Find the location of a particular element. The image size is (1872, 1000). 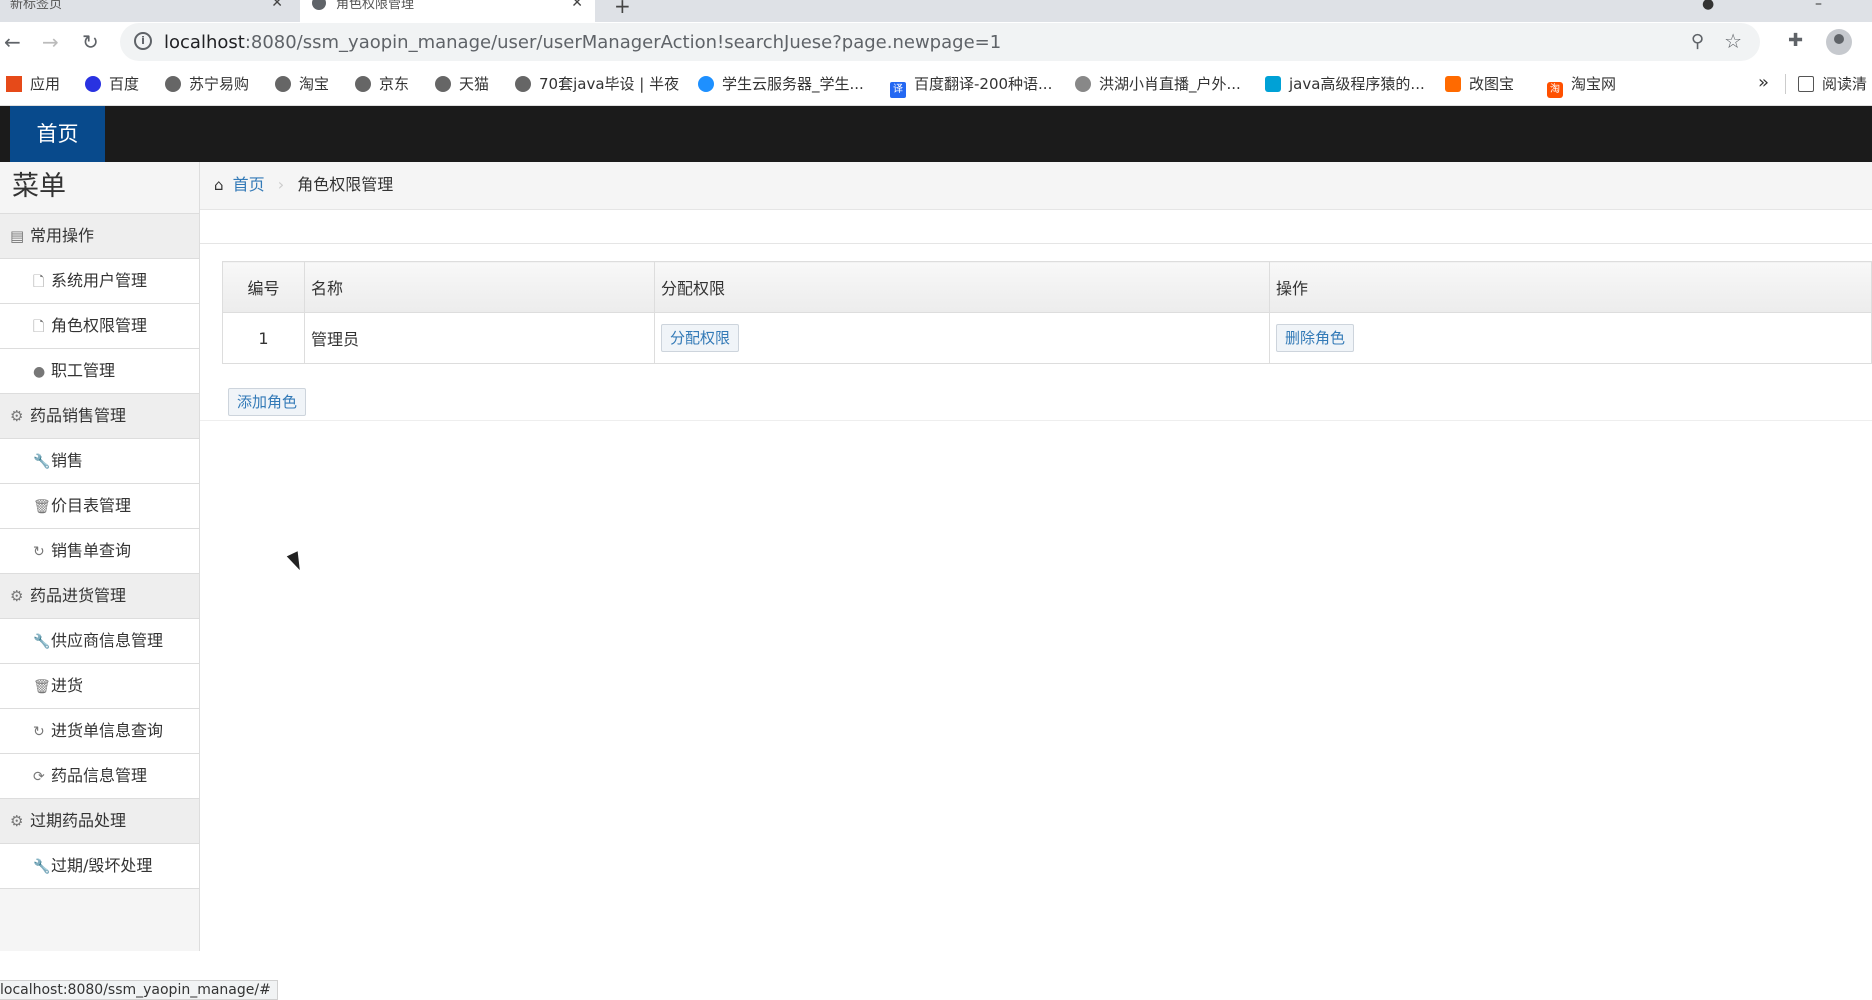

reading-list: 阅读清 is located at coordinates (1832, 84).